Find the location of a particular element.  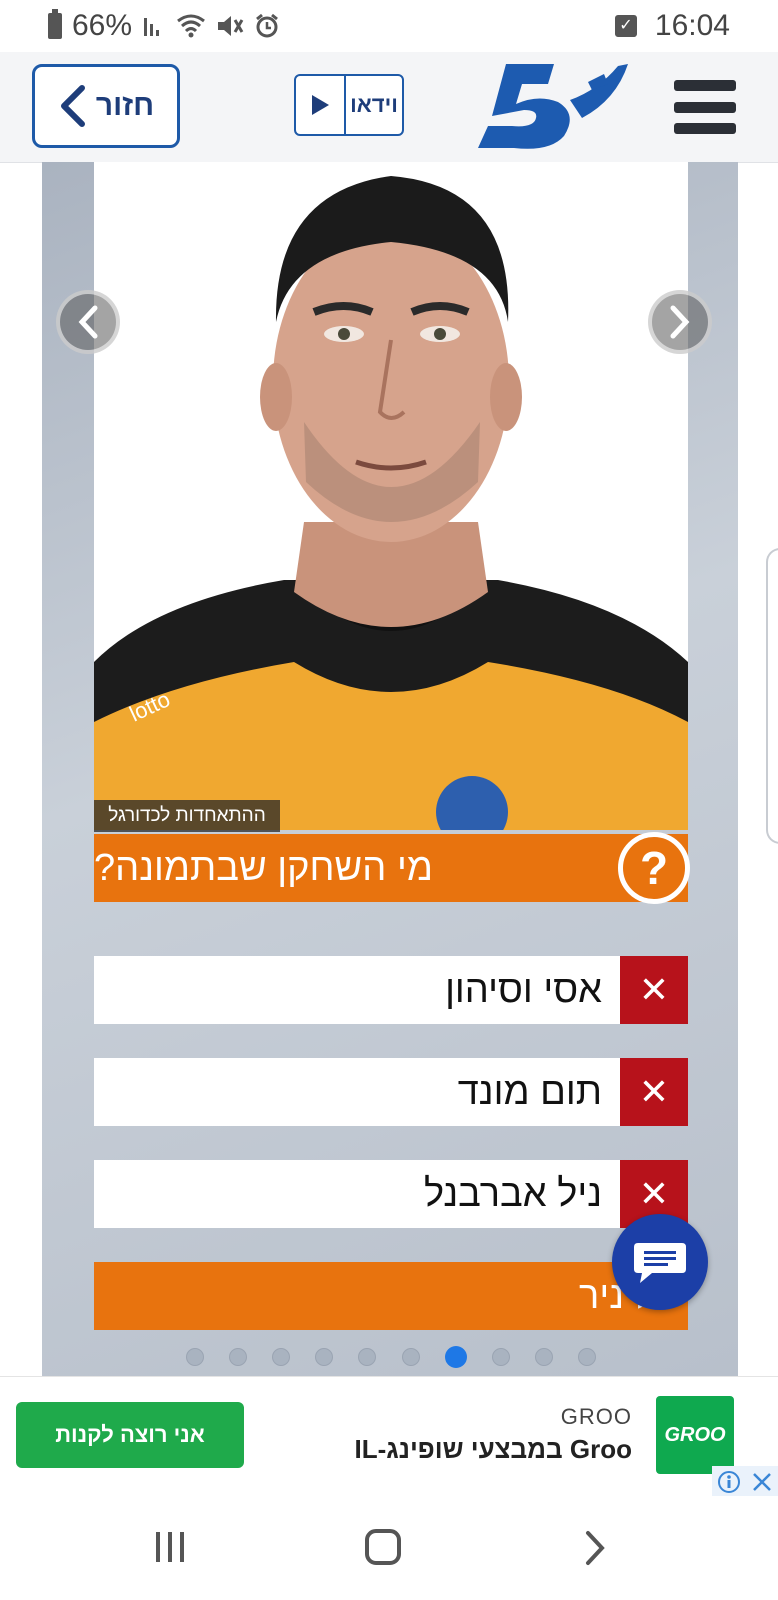

recents-icon is located at coordinates (170, 1547).